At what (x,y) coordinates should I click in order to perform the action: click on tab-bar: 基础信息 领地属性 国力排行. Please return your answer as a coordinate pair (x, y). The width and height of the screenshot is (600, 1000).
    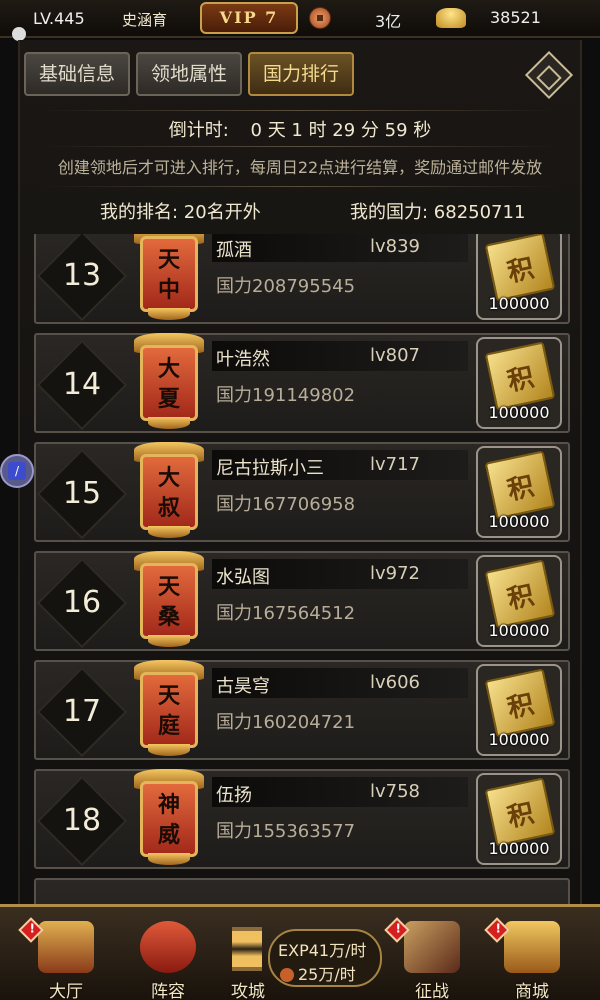
    Looking at the image, I should click on (189, 75).